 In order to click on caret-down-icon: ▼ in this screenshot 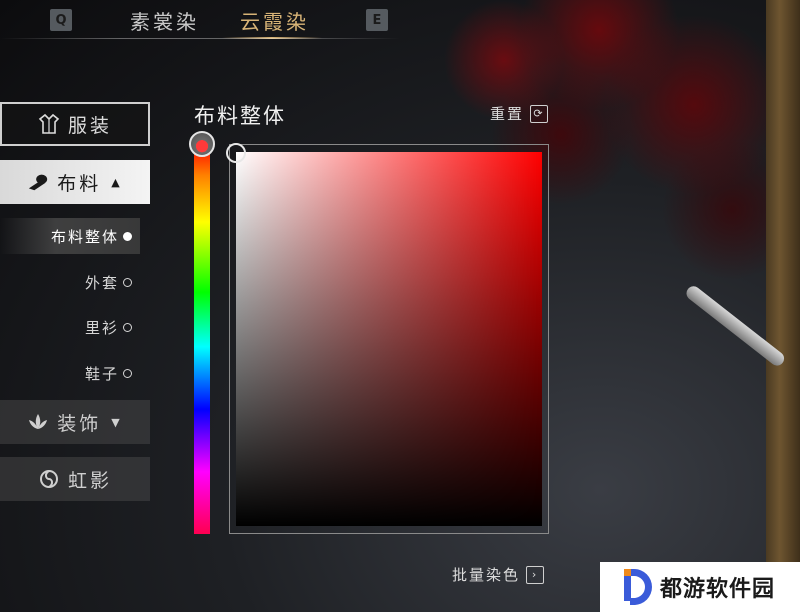, I will do `click(117, 422)`.